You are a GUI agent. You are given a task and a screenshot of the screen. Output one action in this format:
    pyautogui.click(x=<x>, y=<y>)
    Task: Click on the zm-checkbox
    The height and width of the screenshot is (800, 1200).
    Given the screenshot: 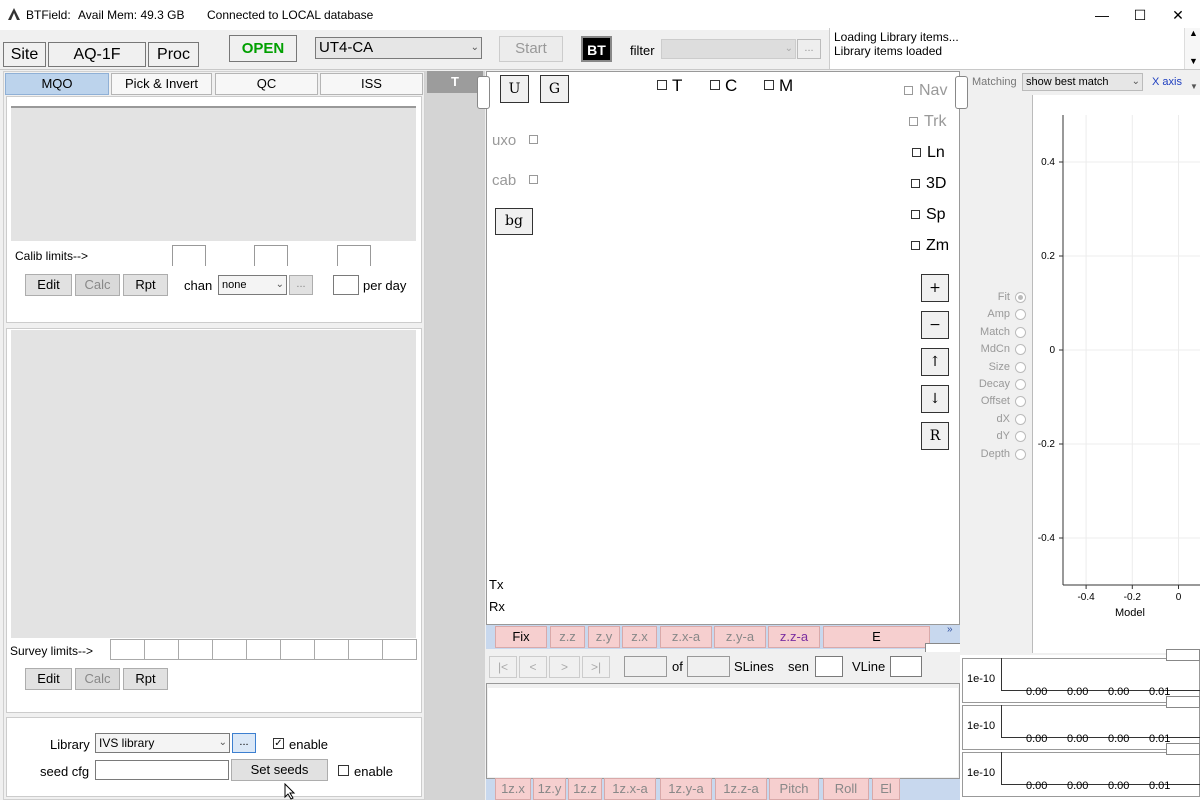 What is the action you would take?
    pyautogui.click(x=915, y=245)
    